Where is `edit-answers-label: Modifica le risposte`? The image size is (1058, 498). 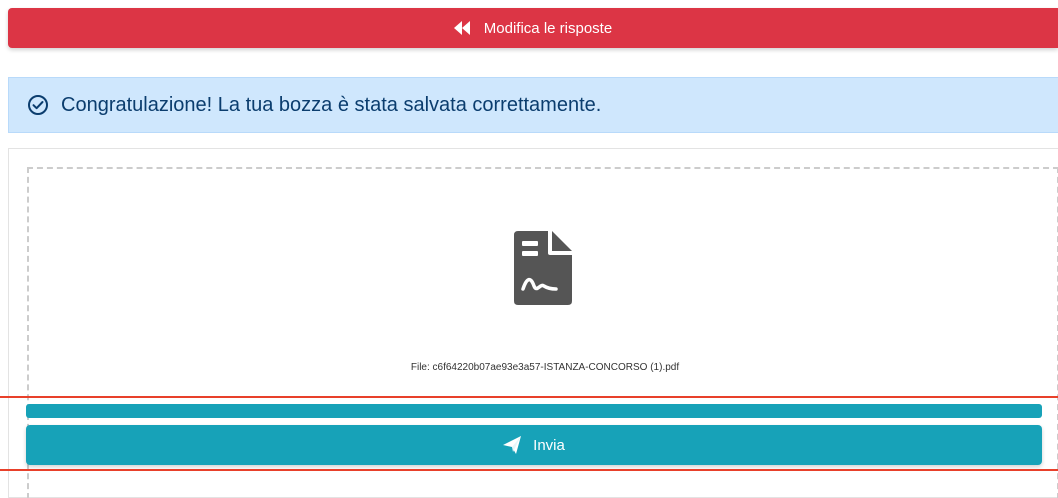
edit-answers-label: Modifica le risposte is located at coordinates (548, 28).